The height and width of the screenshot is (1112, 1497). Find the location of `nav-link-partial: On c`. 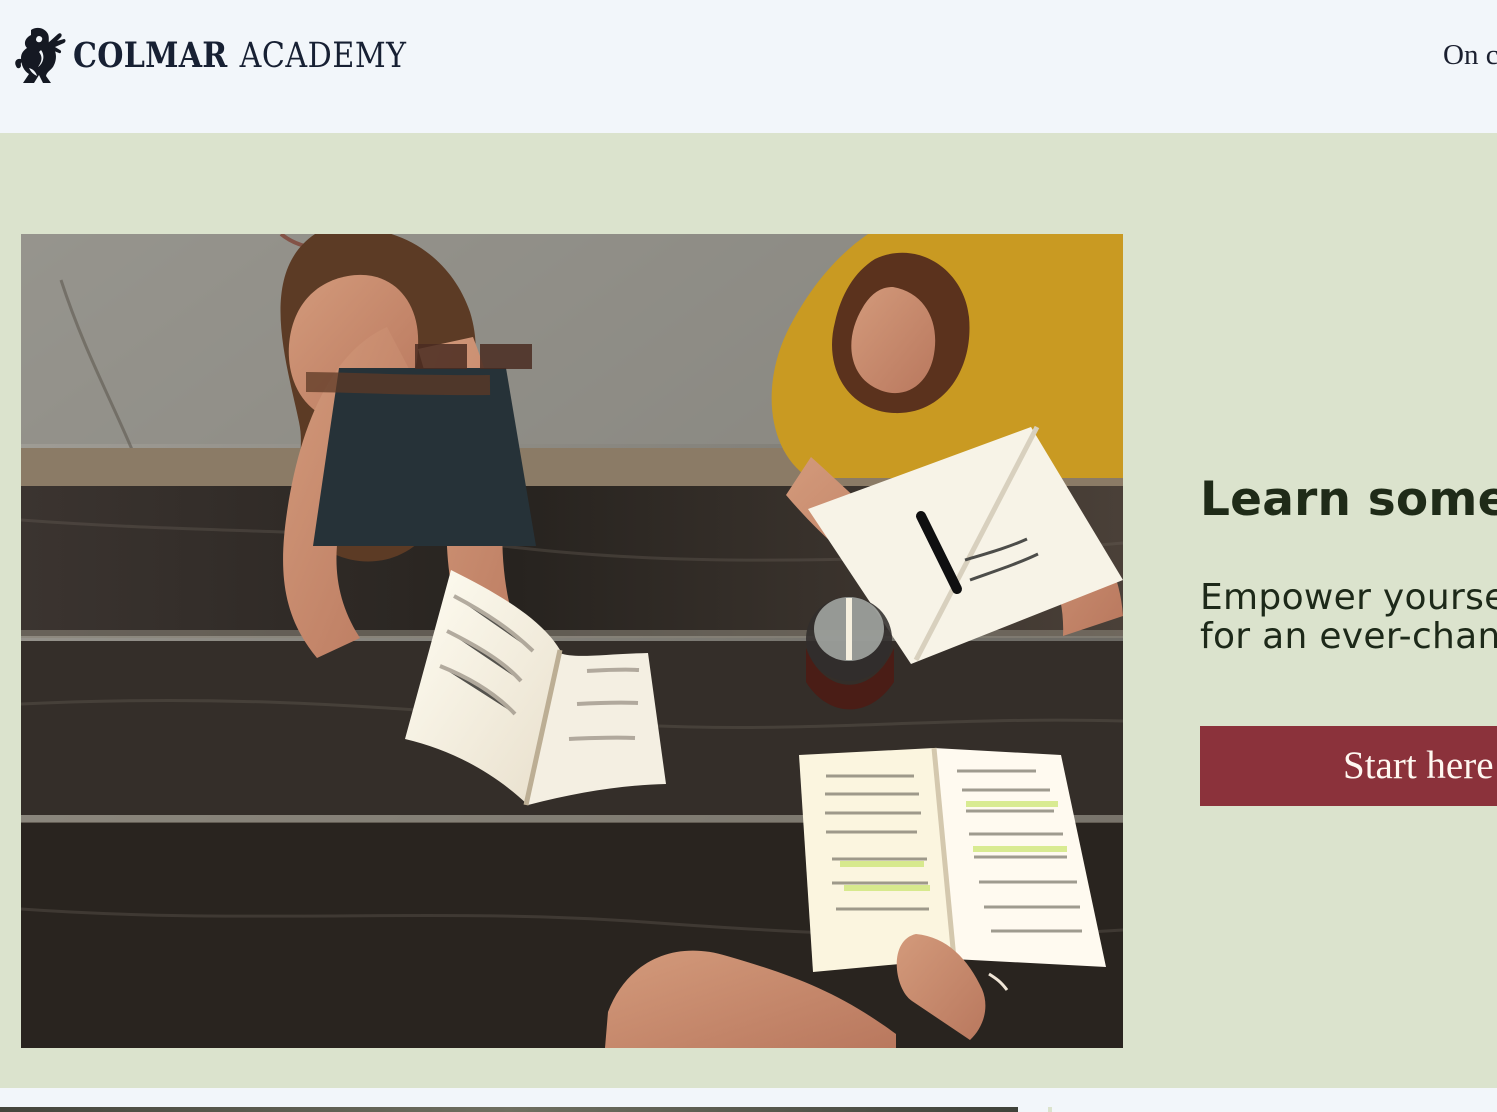

nav-link-partial: On c is located at coordinates (1470, 55).